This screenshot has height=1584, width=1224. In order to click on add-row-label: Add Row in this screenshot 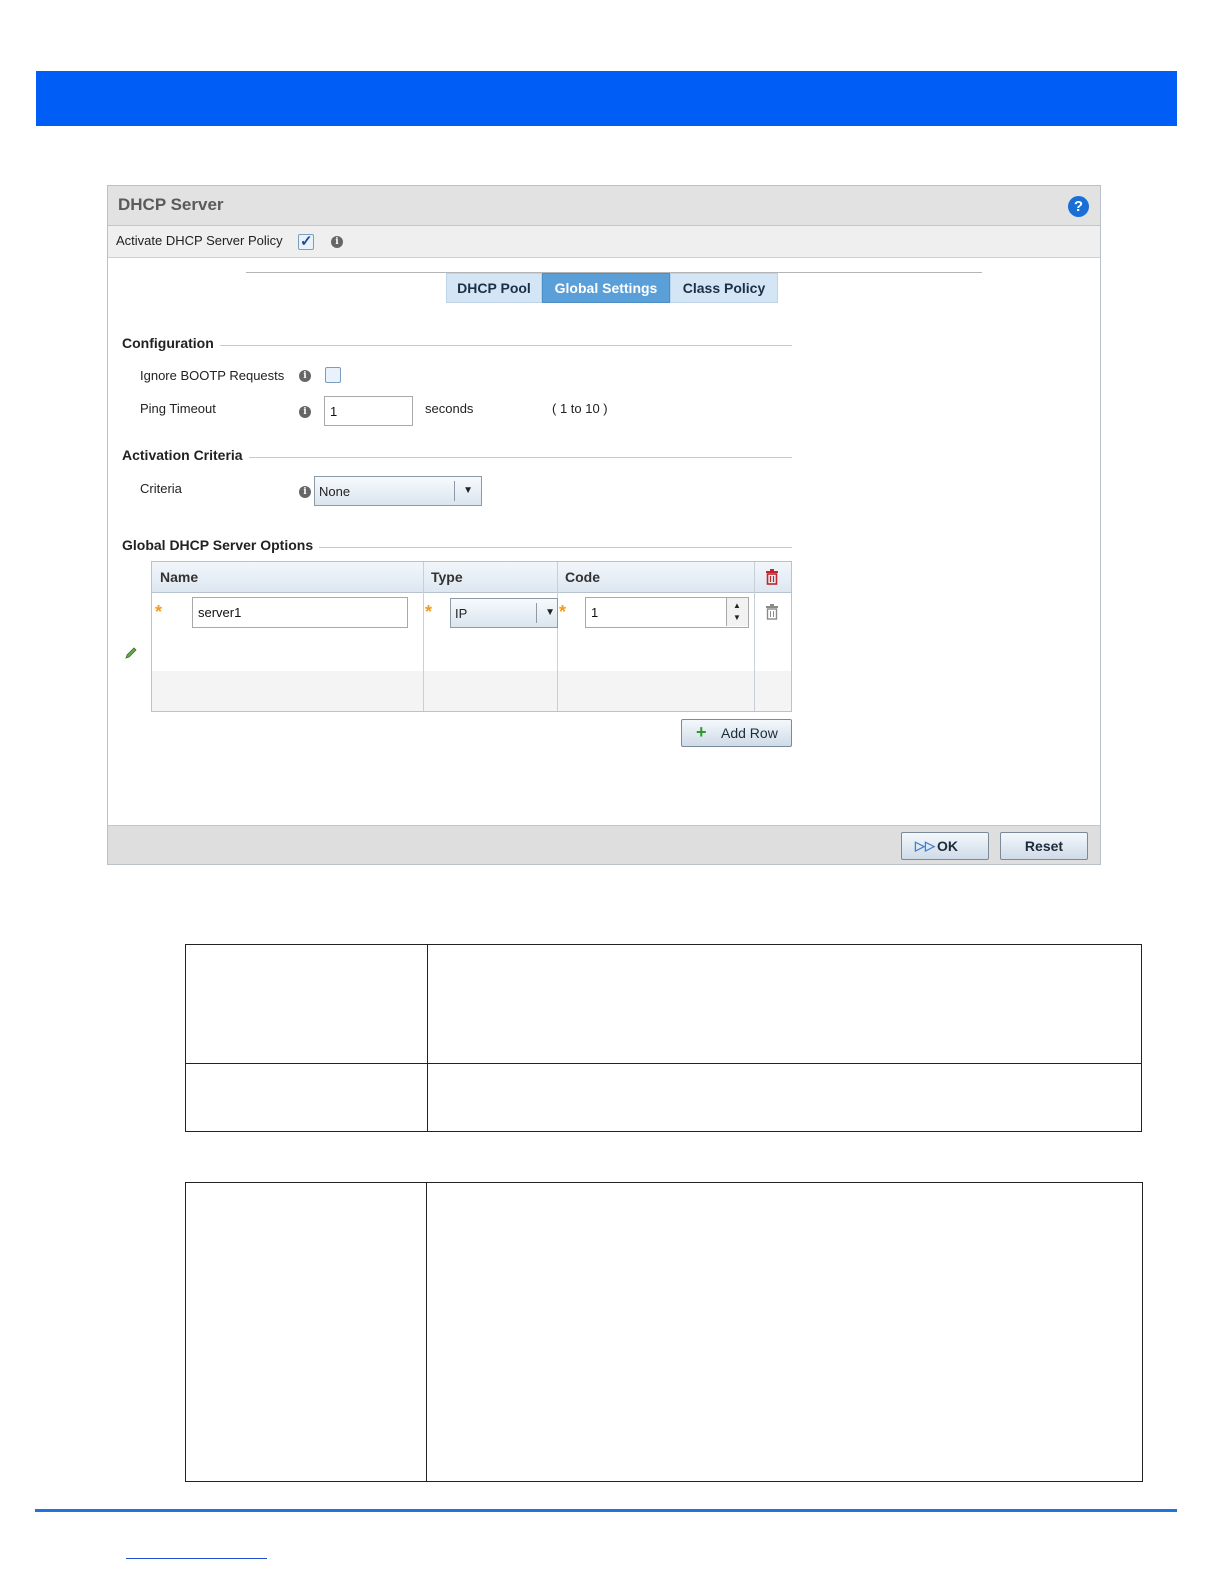, I will do `click(749, 733)`.